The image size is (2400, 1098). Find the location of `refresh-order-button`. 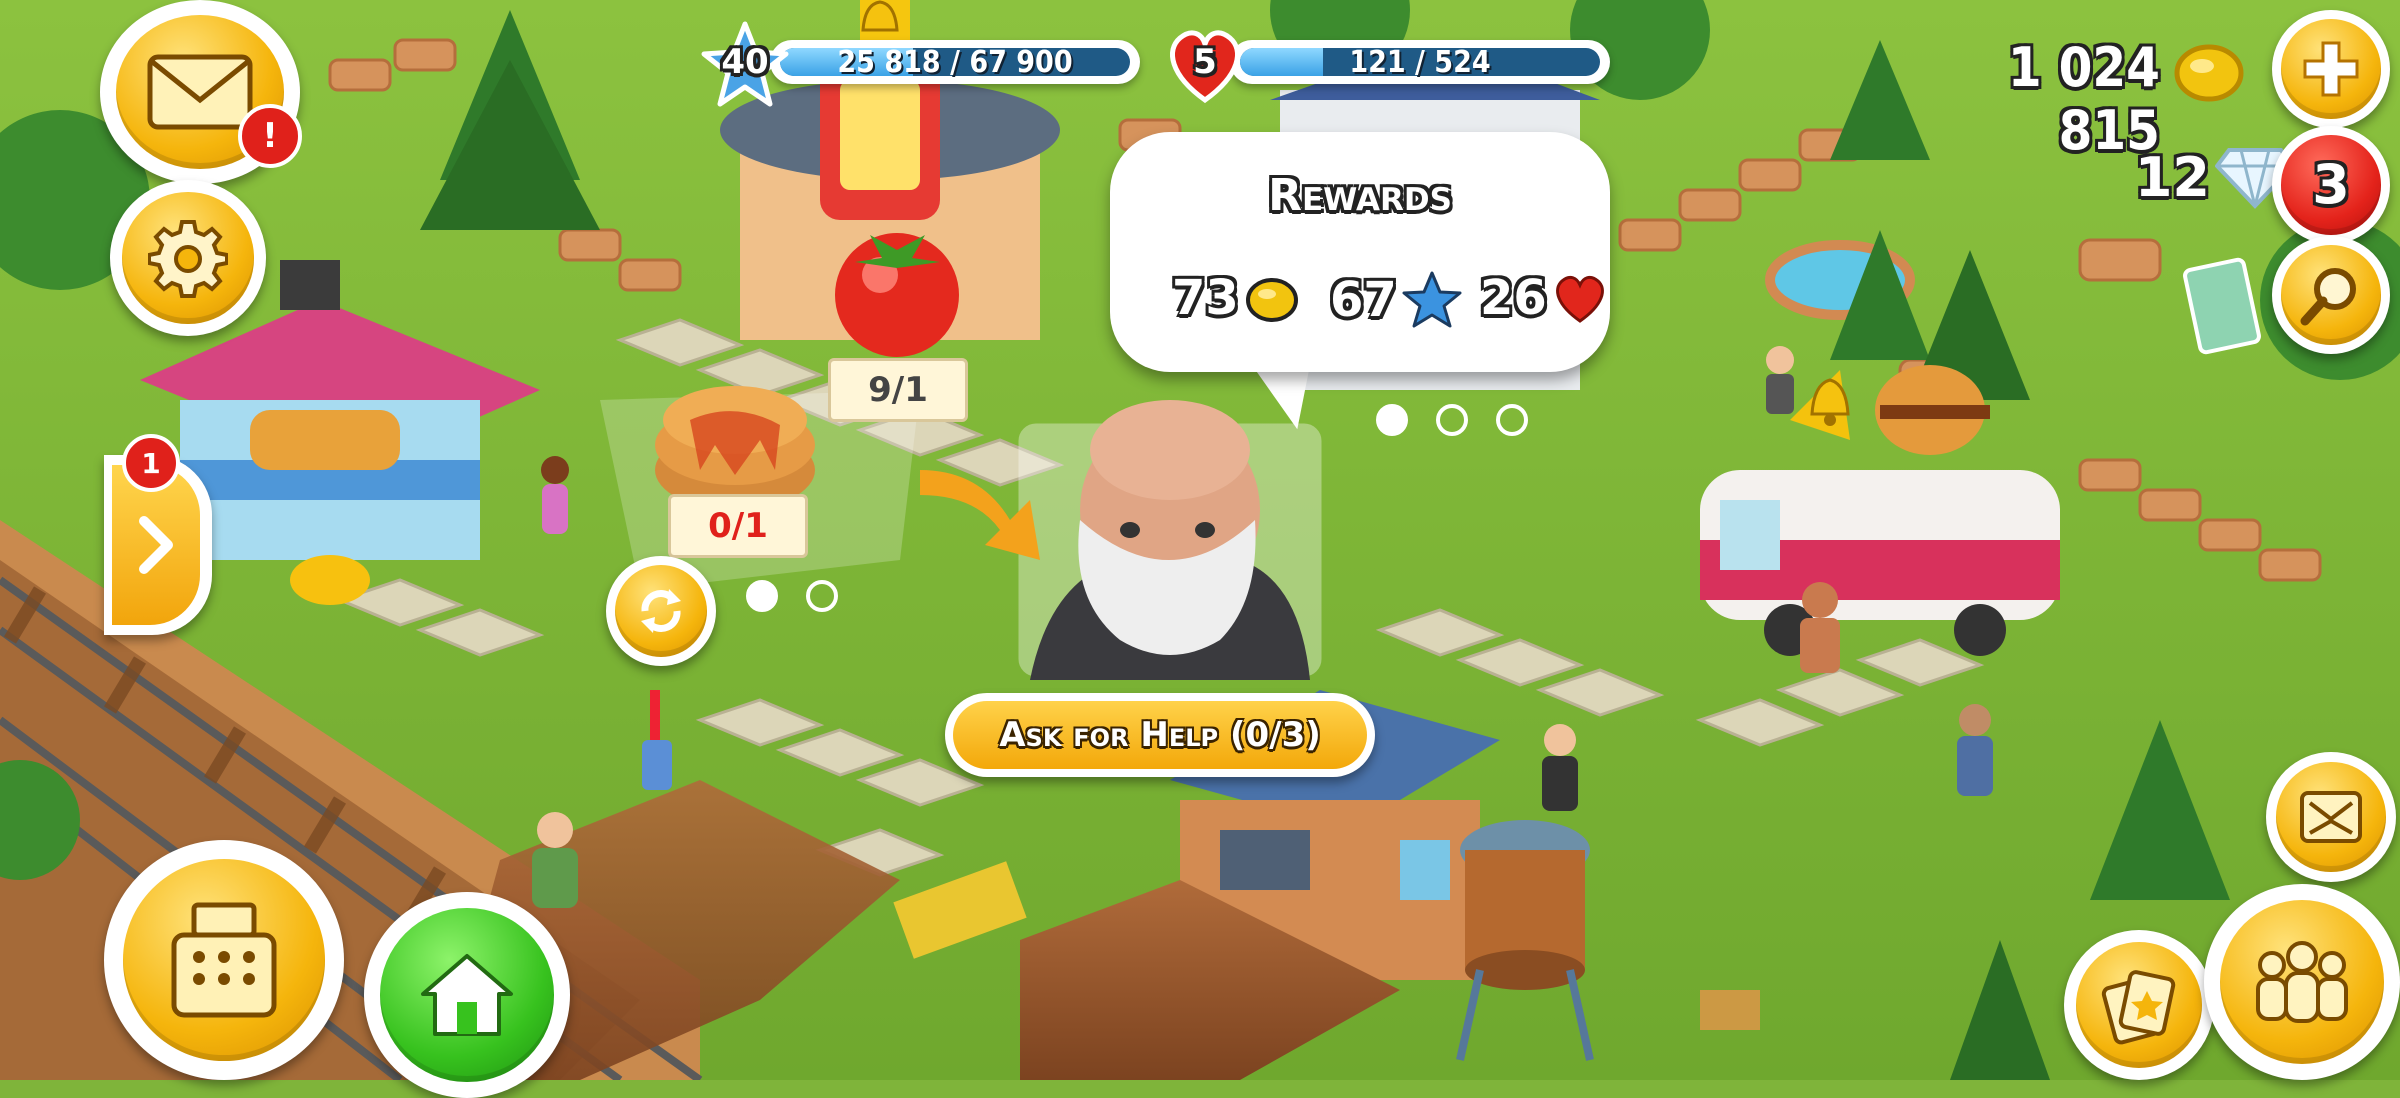

refresh-order-button is located at coordinates (661, 611).